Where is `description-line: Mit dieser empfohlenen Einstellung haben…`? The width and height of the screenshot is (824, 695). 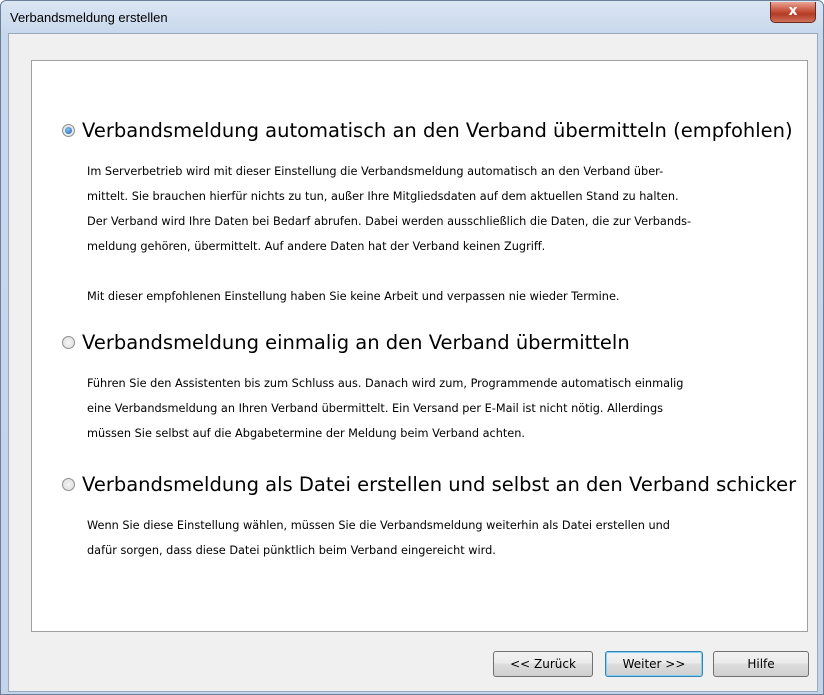 description-line: Mit dieser empfohlenen Einstellung haben… is located at coordinates (353, 296).